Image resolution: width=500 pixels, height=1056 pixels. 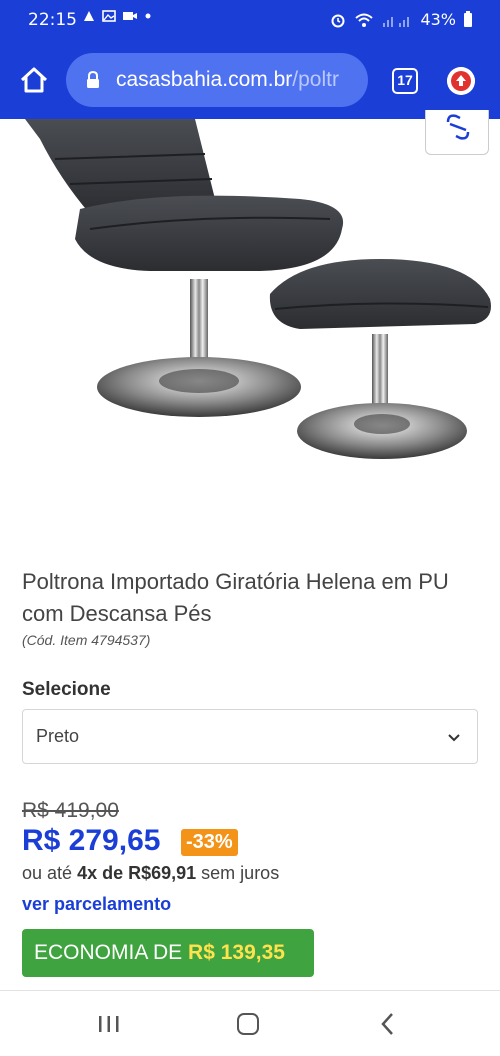 I want to click on browser-header: 22:15 43% casasbahia.com.br/poltr 17, so click(x=250, y=59).